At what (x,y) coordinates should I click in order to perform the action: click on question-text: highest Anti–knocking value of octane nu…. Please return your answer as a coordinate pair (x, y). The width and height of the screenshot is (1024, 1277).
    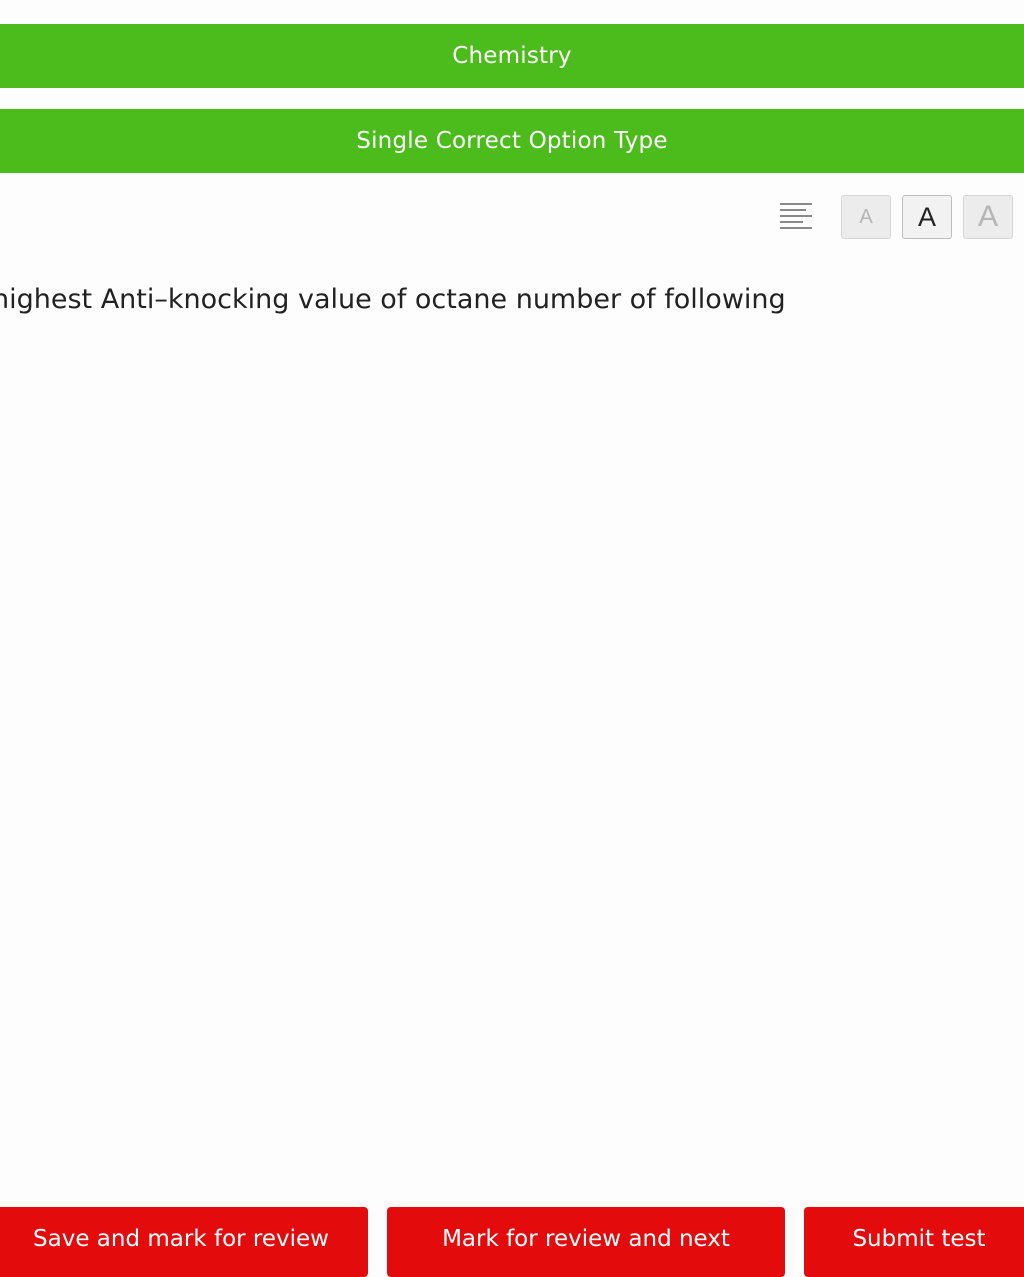
    Looking at the image, I should click on (393, 299).